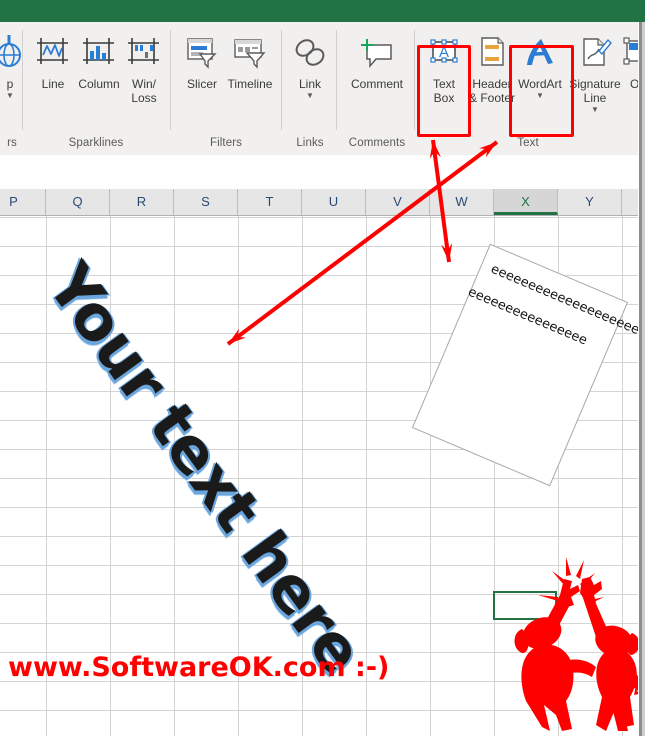  What do you see at coordinates (595, 91) in the screenshot?
I see `signature-line-label: Signature Line` at bounding box center [595, 91].